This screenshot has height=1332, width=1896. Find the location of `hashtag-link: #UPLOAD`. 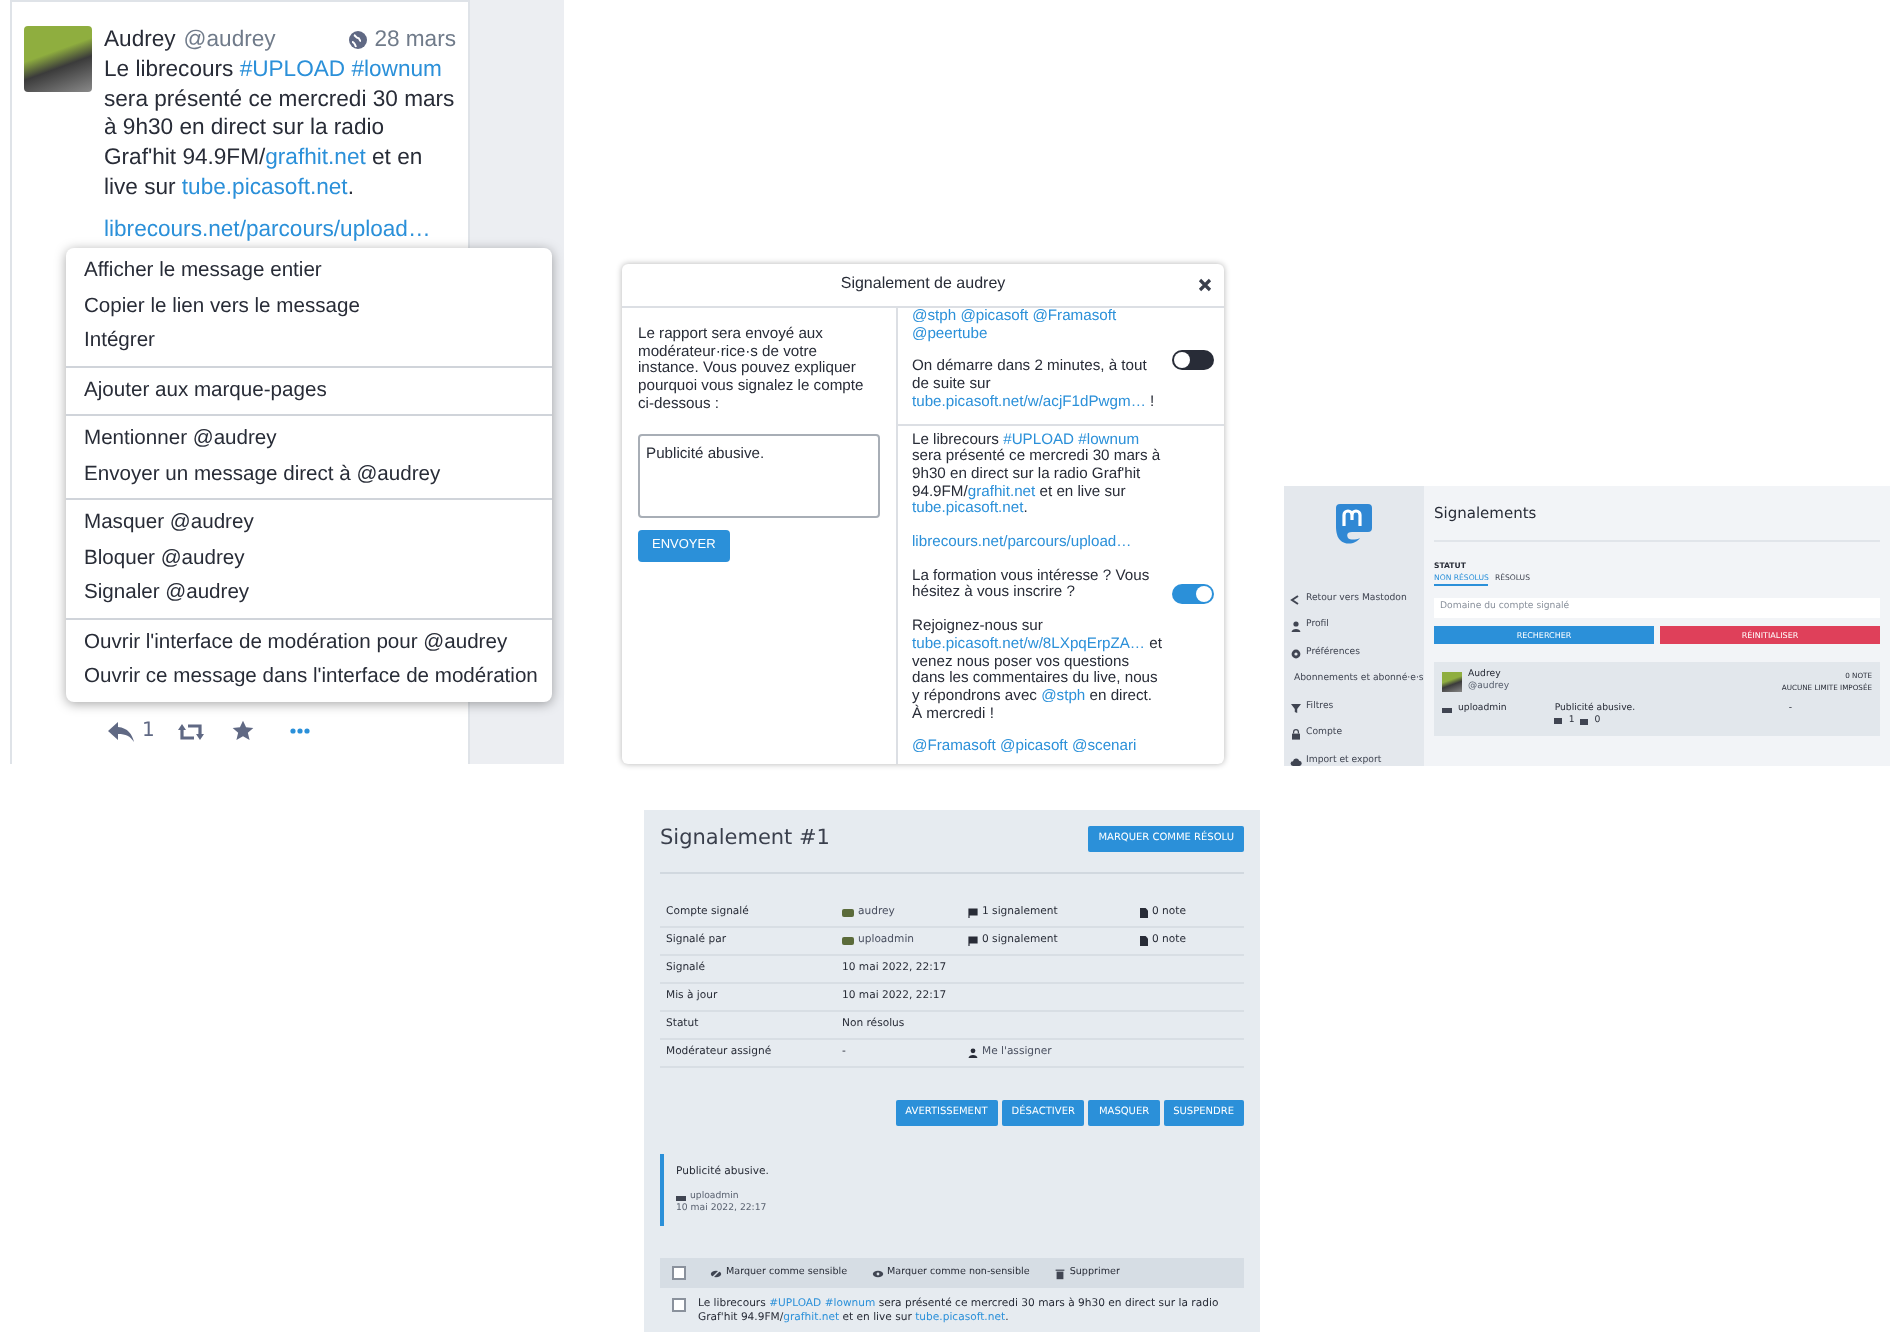

hashtag-link: #UPLOAD is located at coordinates (292, 69).